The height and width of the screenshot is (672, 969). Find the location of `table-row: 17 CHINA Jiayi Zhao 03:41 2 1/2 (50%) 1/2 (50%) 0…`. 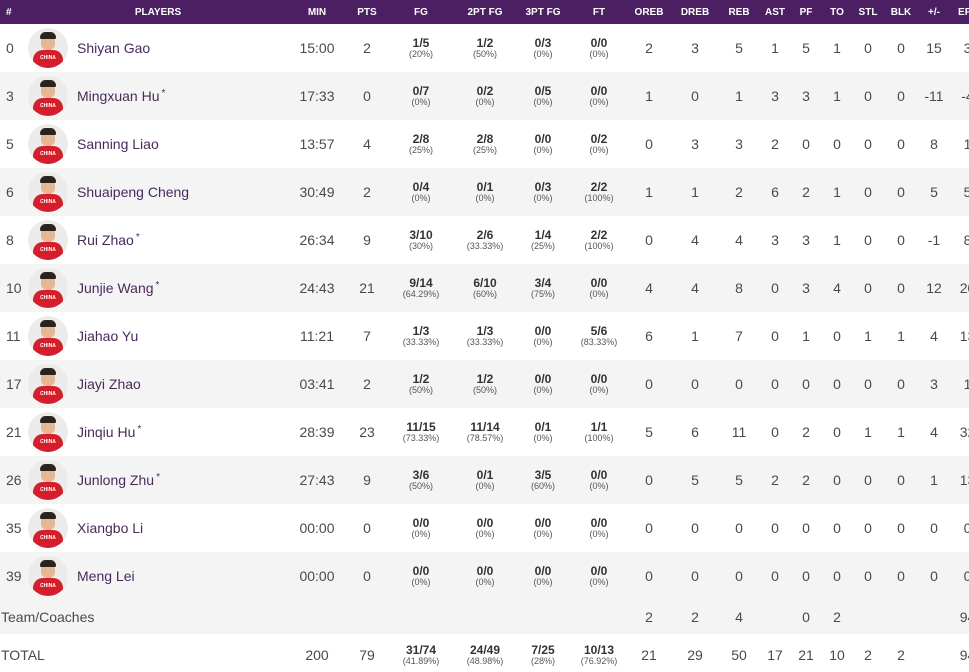

table-row: 17 CHINA Jiayi Zhao 03:41 2 1/2 (50%) 1/2 (50%) 0… is located at coordinates (484, 384).